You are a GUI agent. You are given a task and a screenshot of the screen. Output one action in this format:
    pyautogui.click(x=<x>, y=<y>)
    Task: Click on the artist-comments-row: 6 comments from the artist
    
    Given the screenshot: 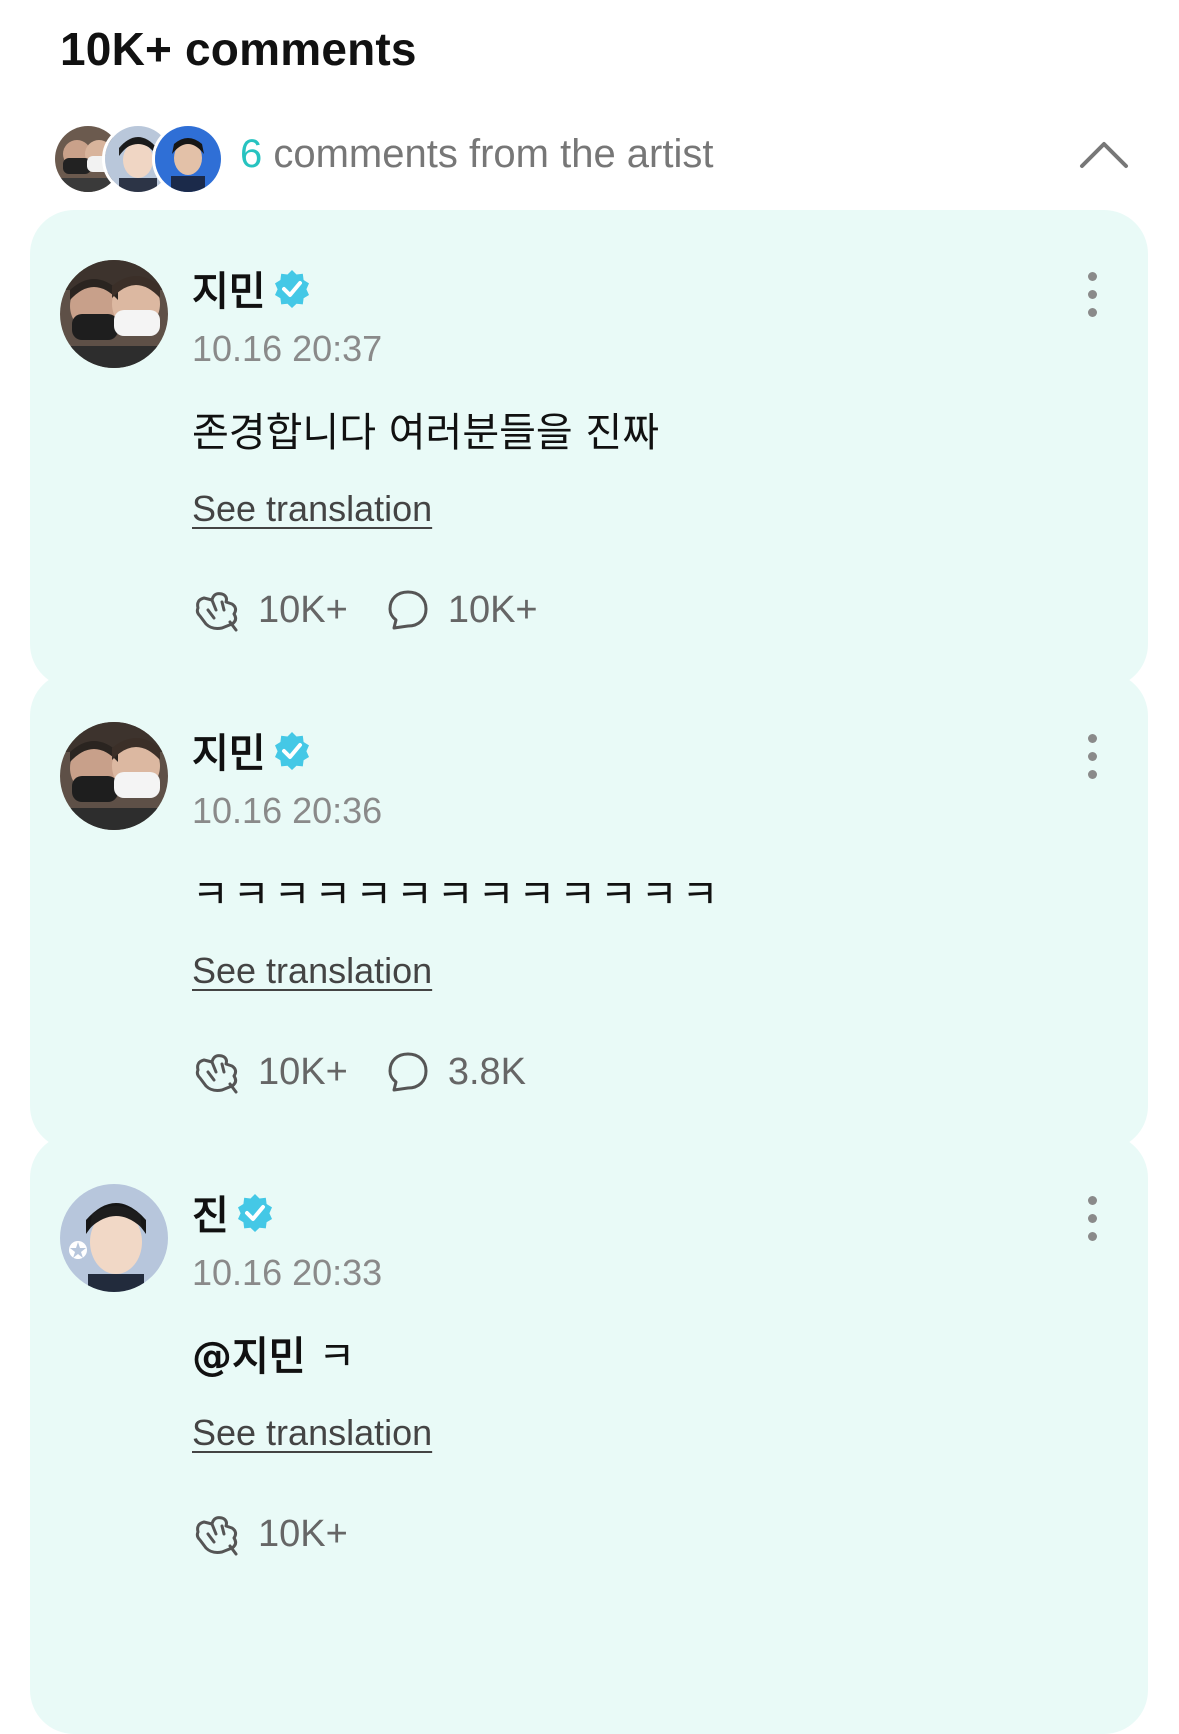 What is the action you would take?
    pyautogui.click(x=592, y=158)
    